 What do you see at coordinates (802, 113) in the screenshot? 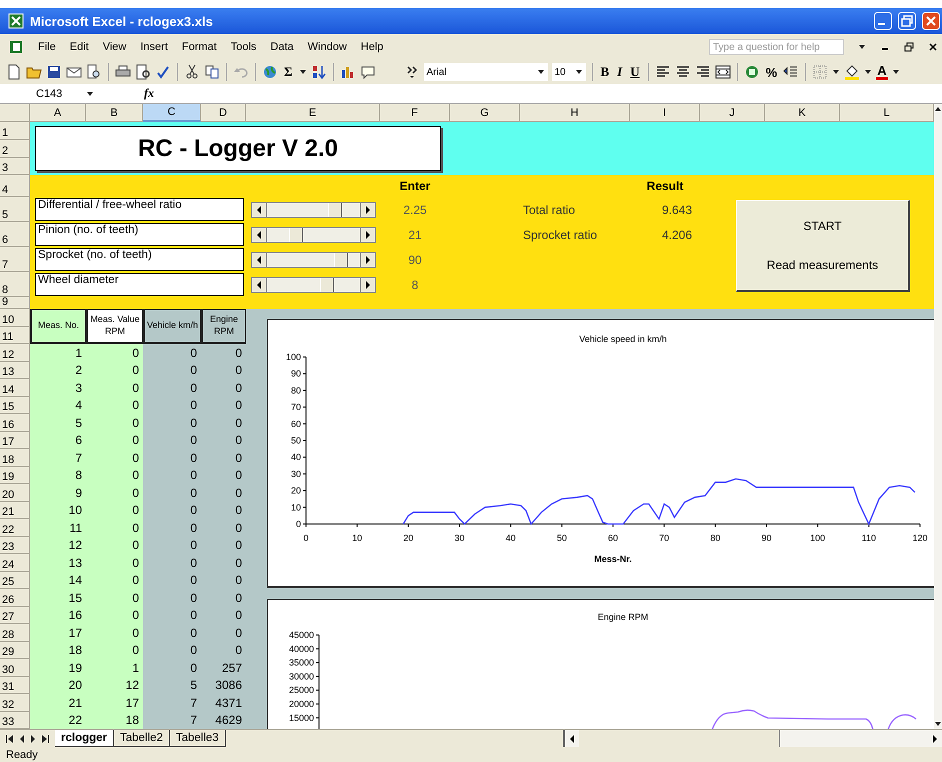
I see `column-header: K` at bounding box center [802, 113].